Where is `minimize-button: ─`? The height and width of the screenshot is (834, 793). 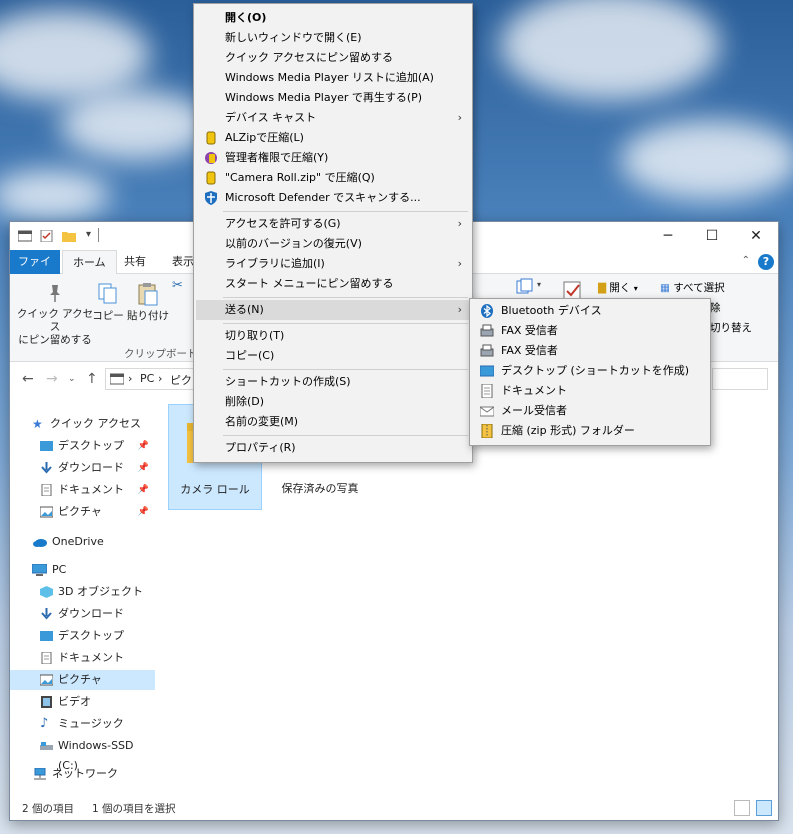
minimize-button: ─ is located at coordinates (668, 236).